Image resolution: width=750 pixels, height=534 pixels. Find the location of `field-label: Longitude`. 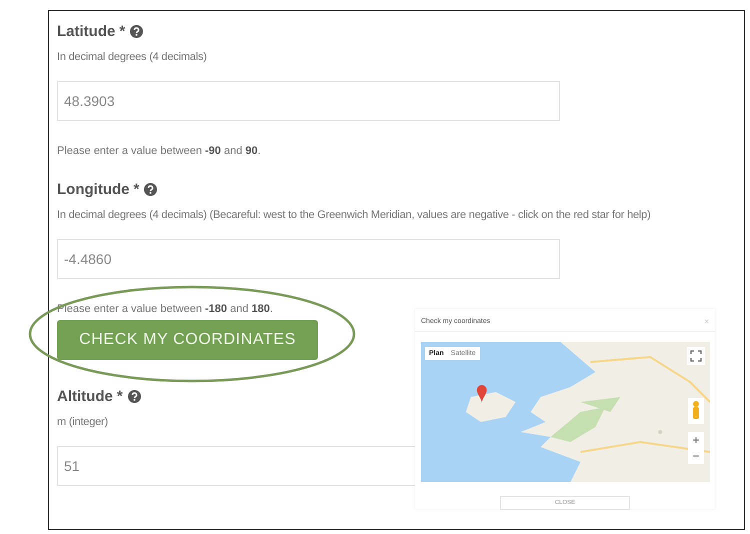

field-label: Longitude is located at coordinates (93, 189).